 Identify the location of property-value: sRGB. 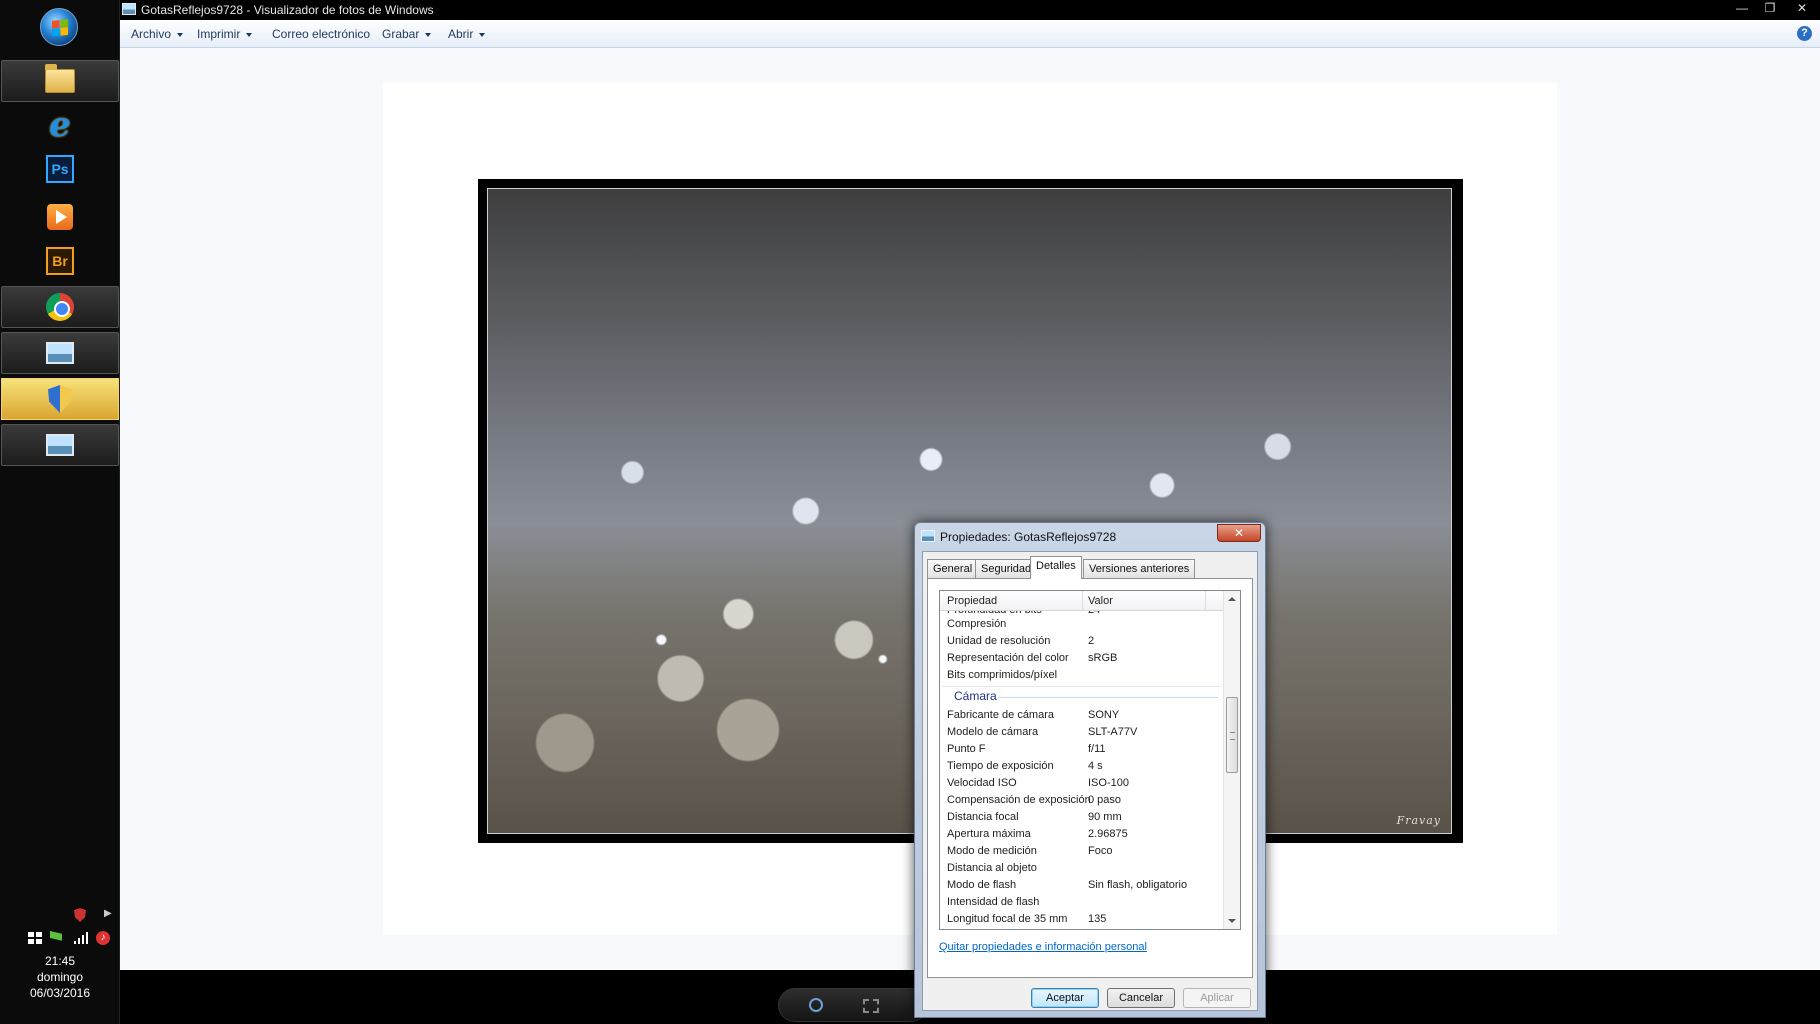
(1103, 658).